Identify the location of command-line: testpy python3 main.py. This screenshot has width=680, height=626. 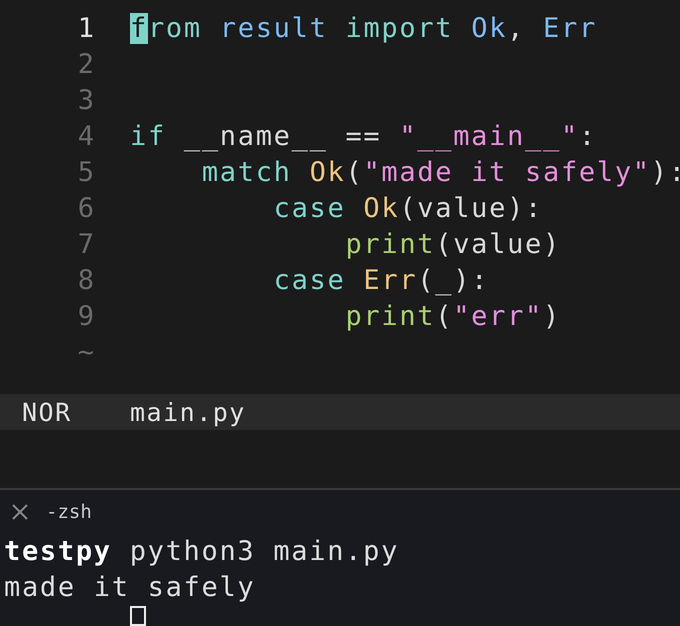
(201, 552).